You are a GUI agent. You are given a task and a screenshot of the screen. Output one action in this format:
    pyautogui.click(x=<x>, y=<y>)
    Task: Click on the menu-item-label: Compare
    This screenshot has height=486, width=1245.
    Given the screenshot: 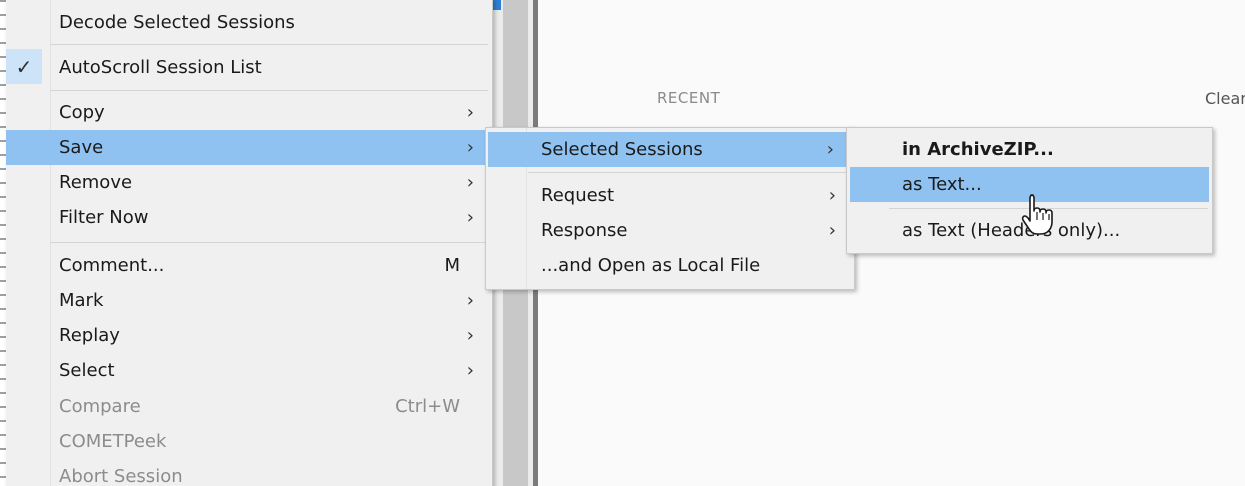 What is the action you would take?
    pyautogui.click(x=100, y=406)
    